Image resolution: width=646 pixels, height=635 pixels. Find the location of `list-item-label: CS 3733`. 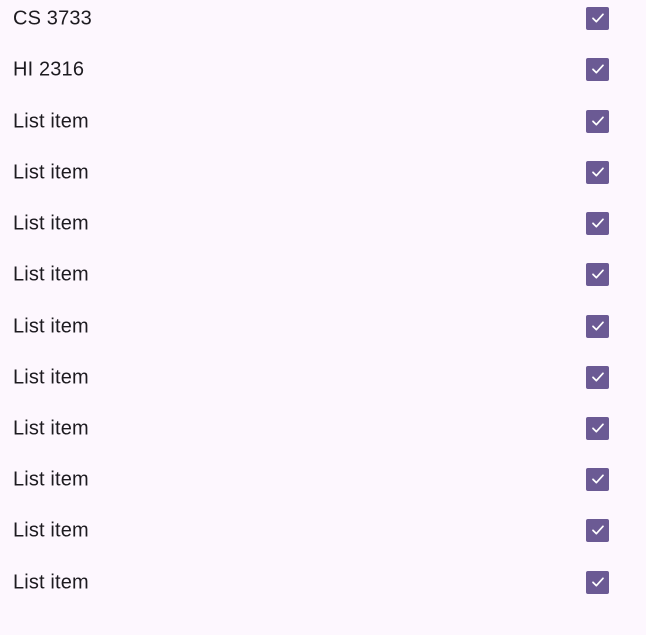

list-item-label: CS 3733 is located at coordinates (52, 18).